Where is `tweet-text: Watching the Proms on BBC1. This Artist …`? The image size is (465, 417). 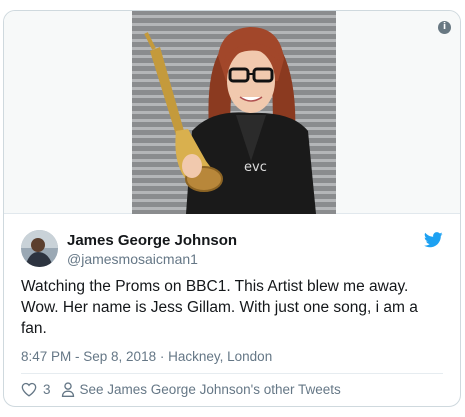
tweet-text: Watching the Proms on BBC1. This Artist … is located at coordinates (219, 307).